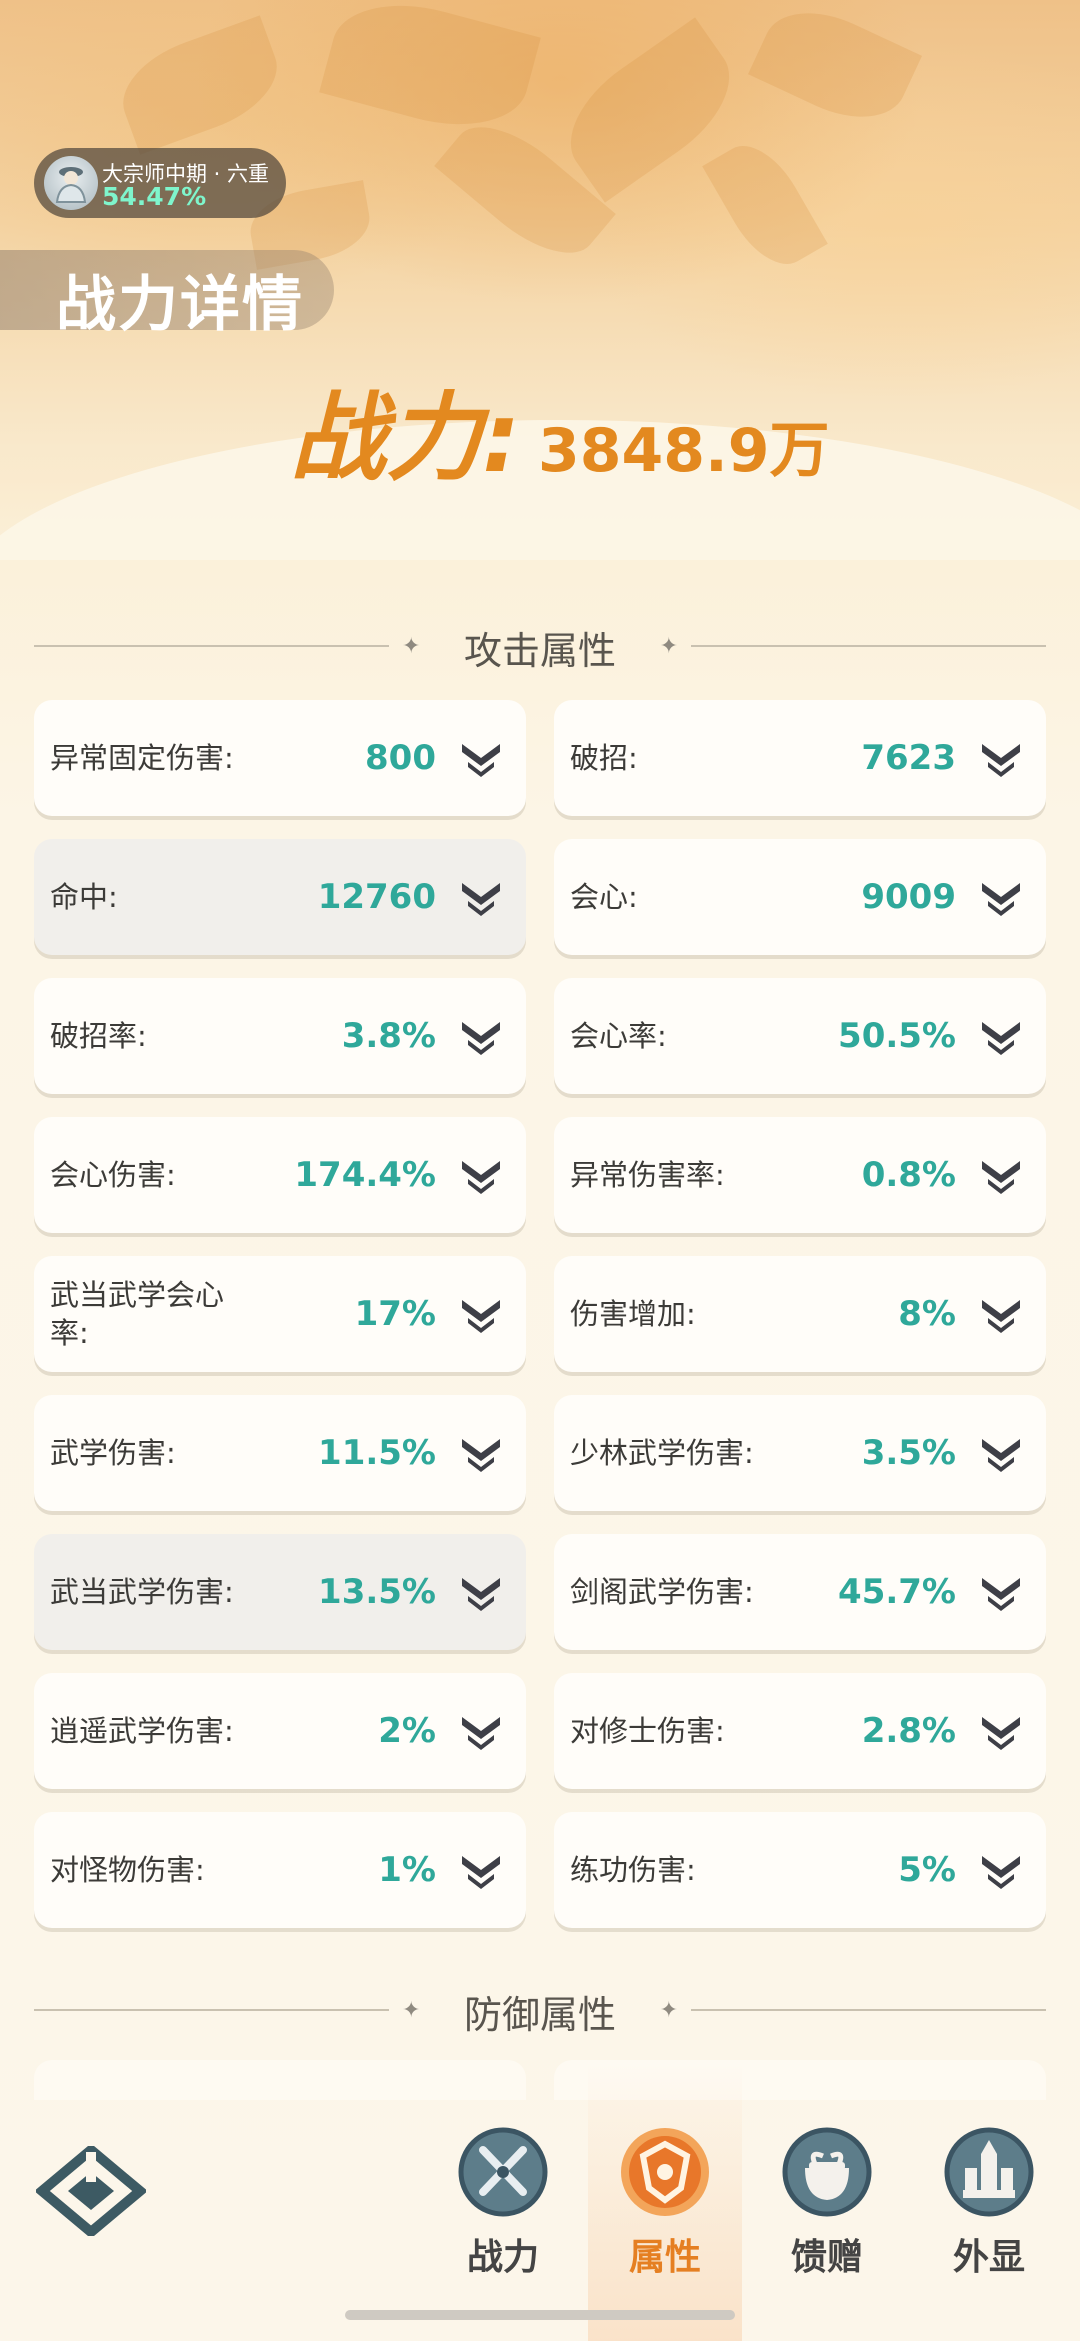  What do you see at coordinates (280, 1870) in the screenshot?
I see `stat-card: 对怪物伤害: 1%` at bounding box center [280, 1870].